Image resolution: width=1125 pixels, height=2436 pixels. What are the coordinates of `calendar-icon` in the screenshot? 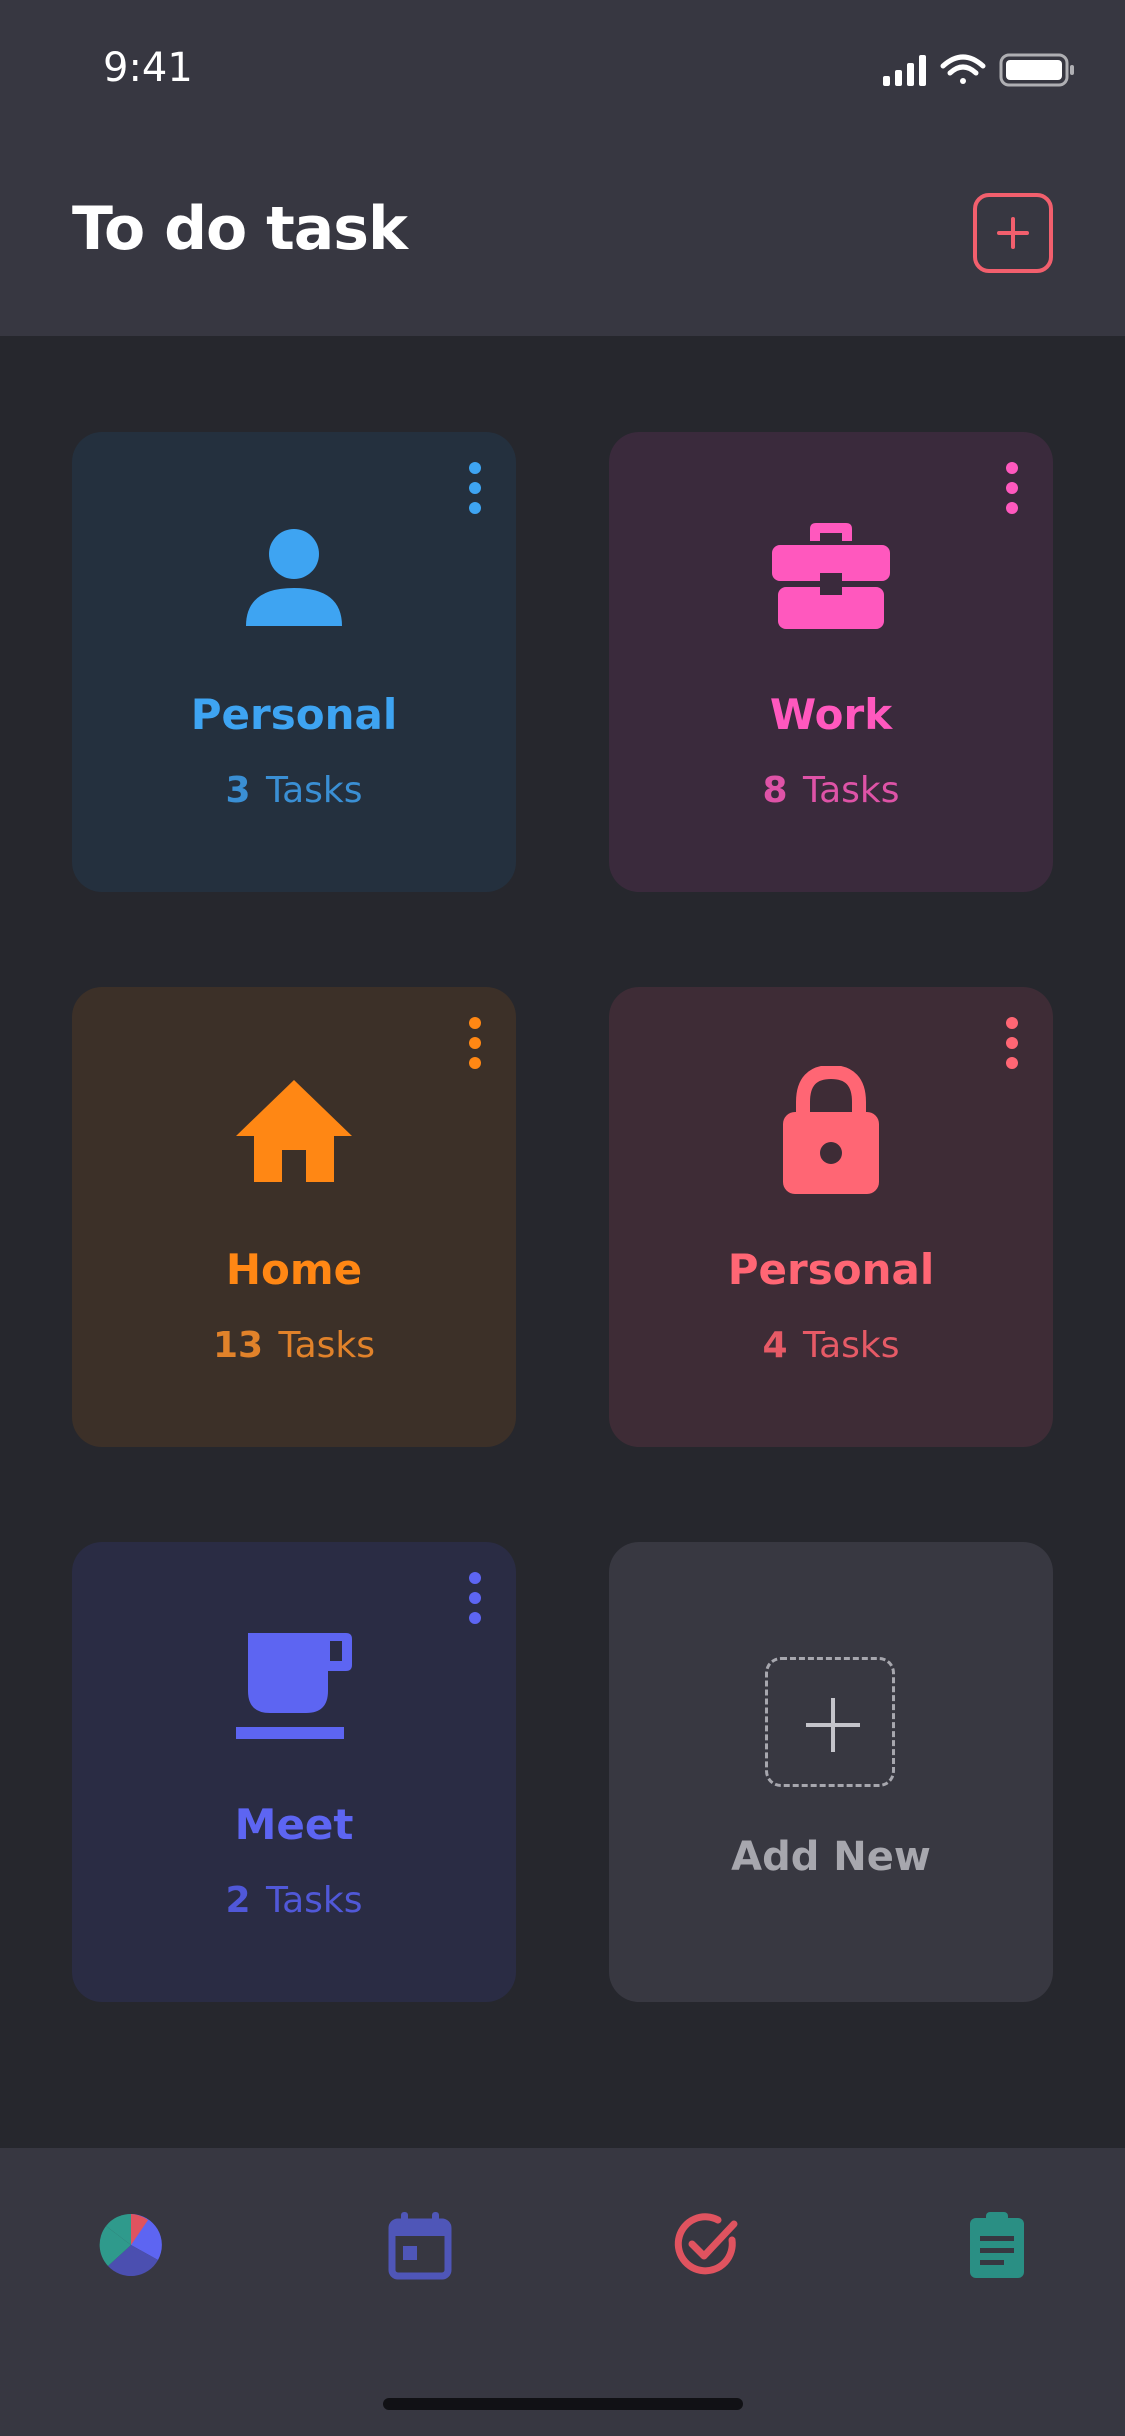 It's located at (420, 2246).